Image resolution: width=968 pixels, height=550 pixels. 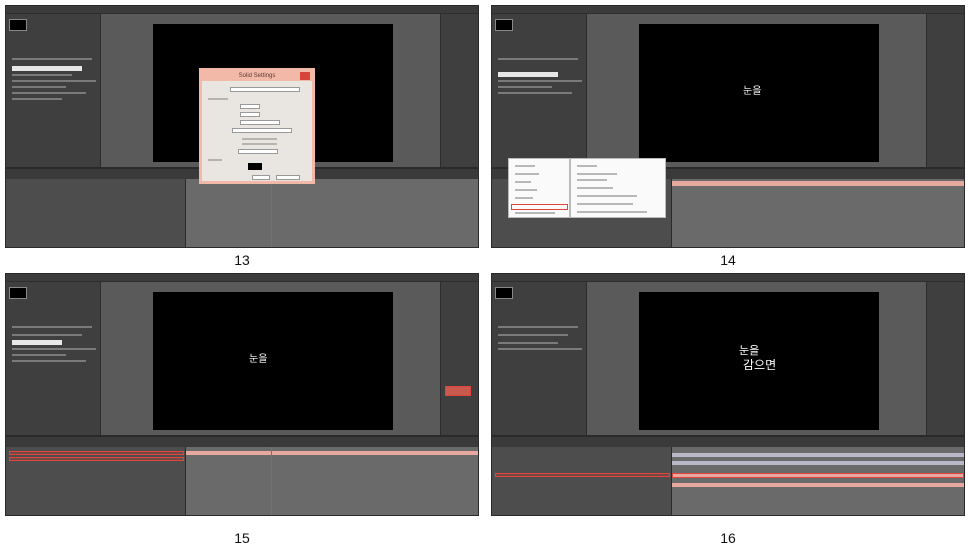 What do you see at coordinates (257, 126) in the screenshot?
I see `solid-settings-dialog: Solid Settings` at bounding box center [257, 126].